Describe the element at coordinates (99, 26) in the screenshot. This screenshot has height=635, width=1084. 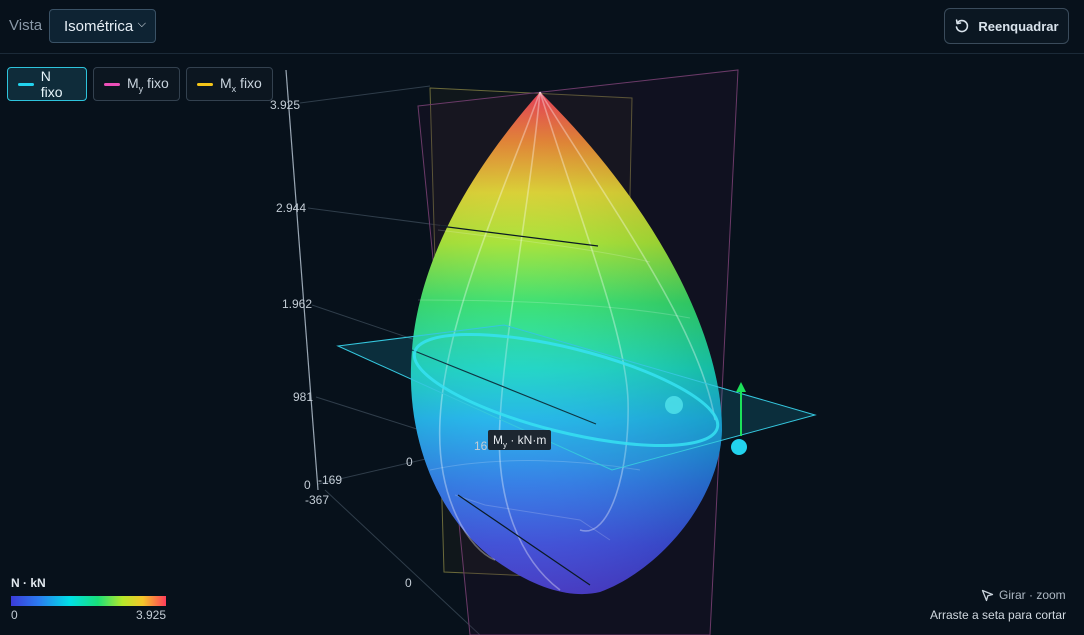
I see `view-select-value: Isométrica` at that location.